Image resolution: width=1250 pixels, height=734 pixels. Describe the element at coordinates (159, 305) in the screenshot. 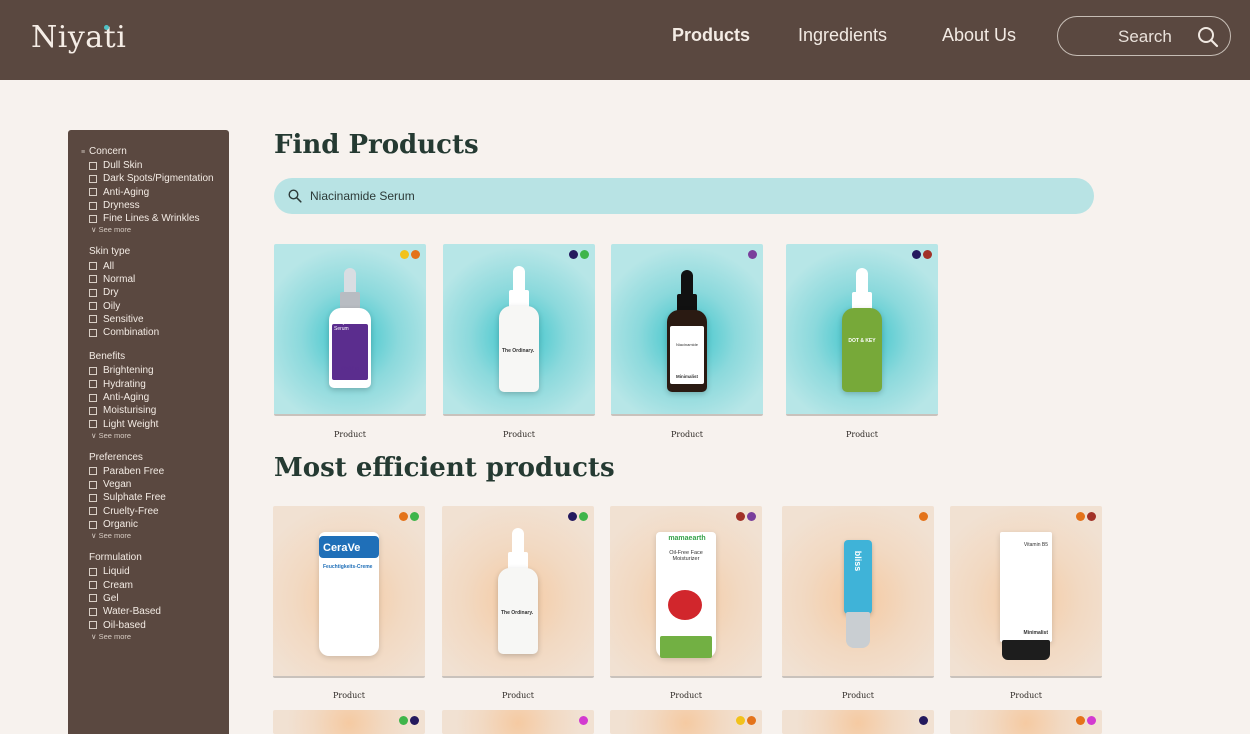

I see `filter-option: Oily` at that location.